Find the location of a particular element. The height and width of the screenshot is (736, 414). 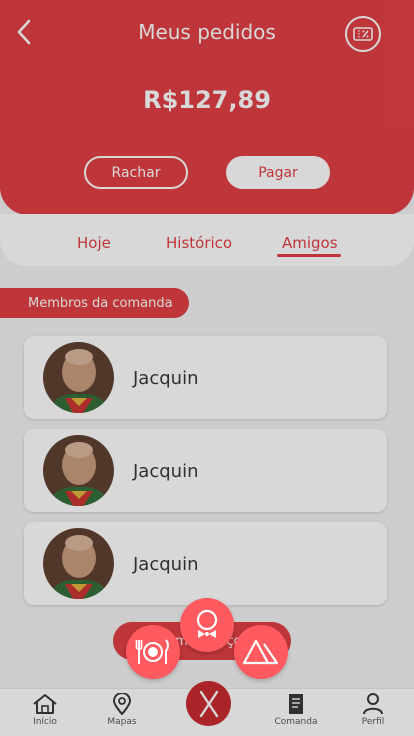

alert-icon is located at coordinates (261, 652).